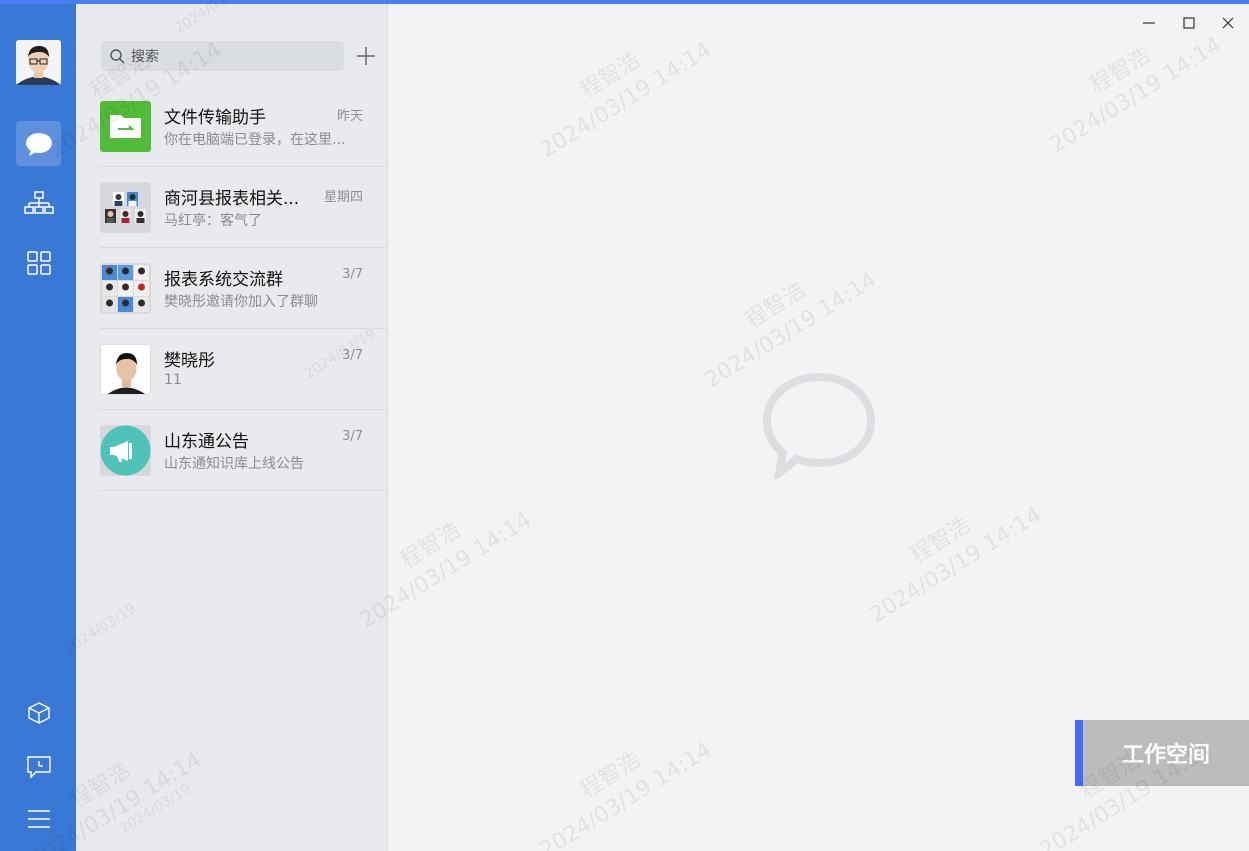 The height and width of the screenshot is (851, 1249). Describe the element at coordinates (38, 62) in the screenshot. I see `user-avatar` at that location.